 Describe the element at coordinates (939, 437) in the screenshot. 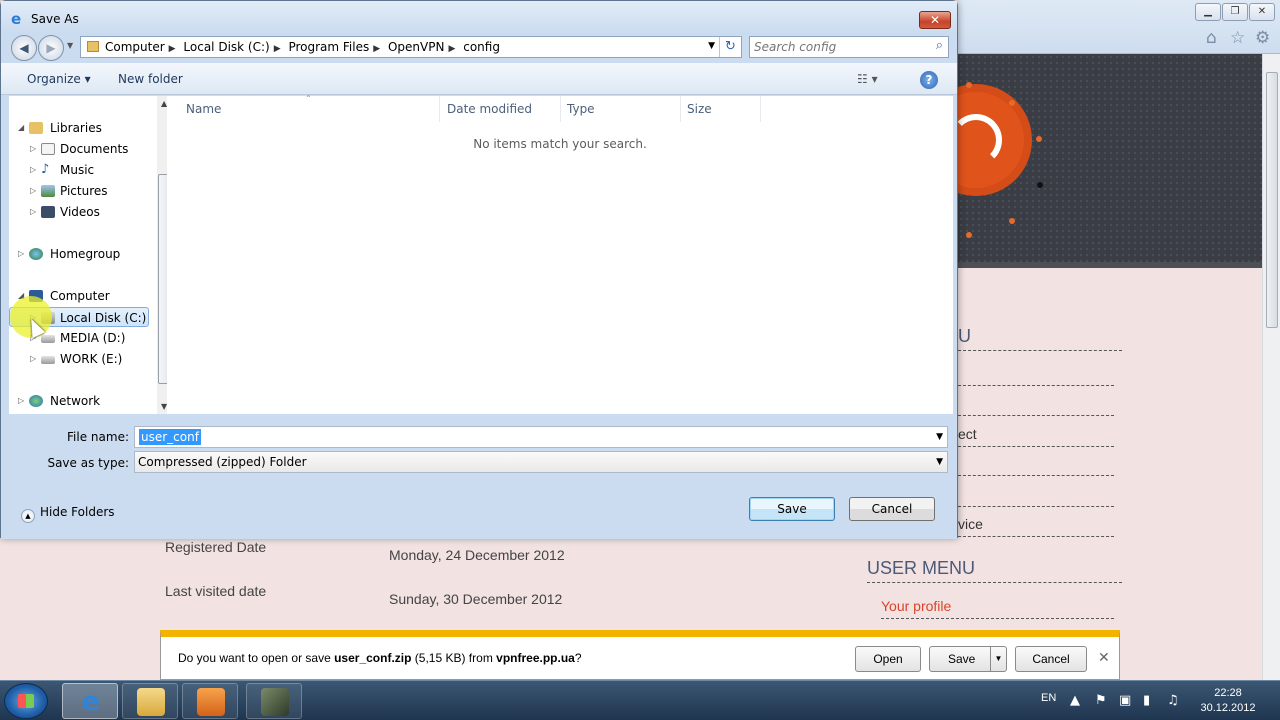

I see `file-name-dropdown-icon: ▼` at that location.